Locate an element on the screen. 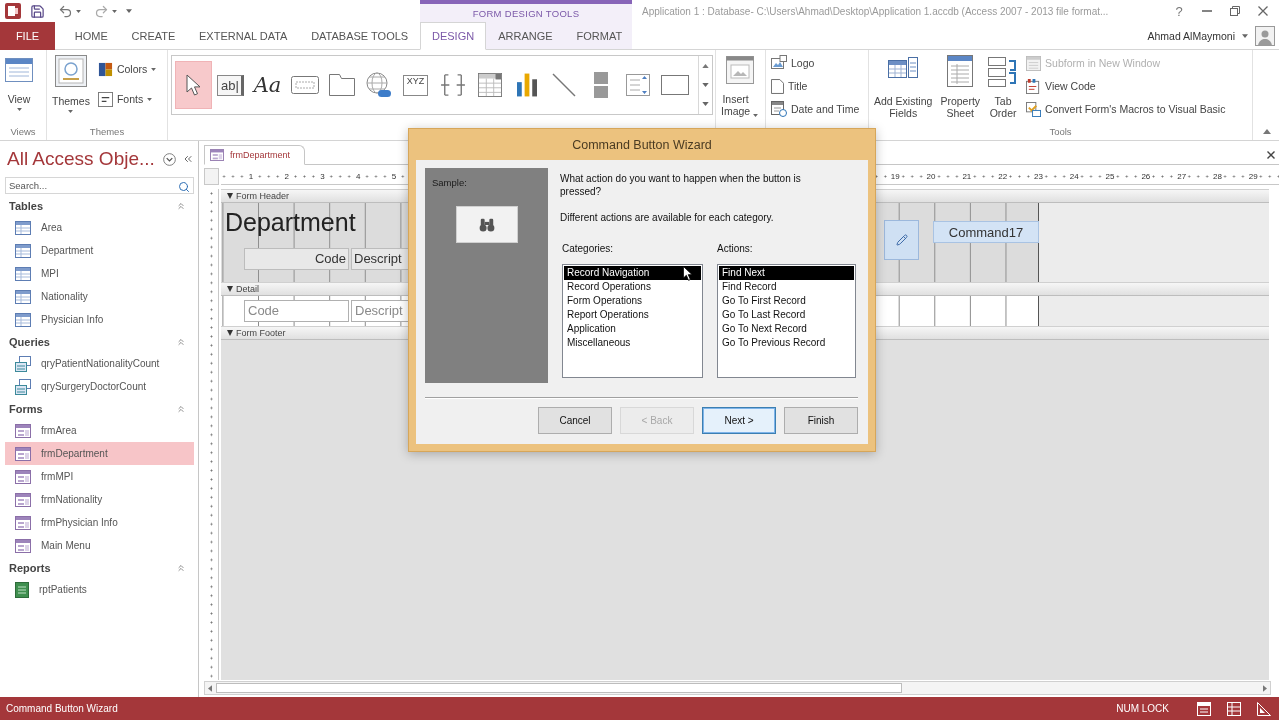 Image resolution: width=1279 pixels, height=720 pixels. ruler-number: 5 is located at coordinates (394, 176).